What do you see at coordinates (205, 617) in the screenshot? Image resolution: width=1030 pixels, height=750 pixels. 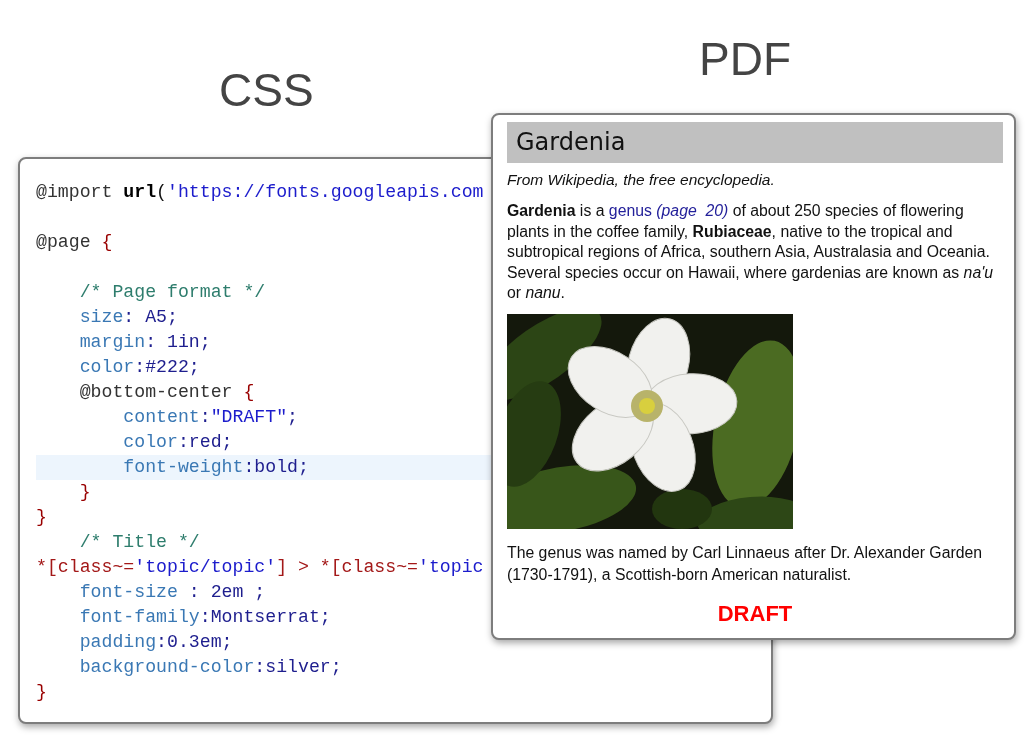 I see `code-line: font-family:Montserrat;` at bounding box center [205, 617].